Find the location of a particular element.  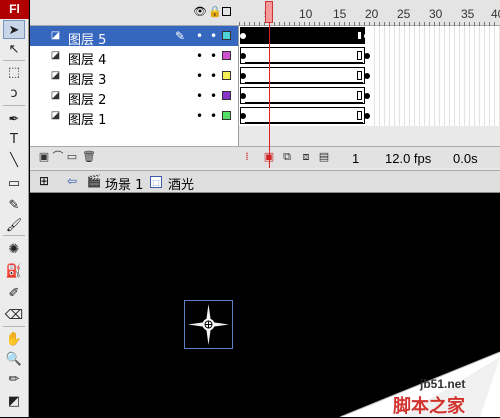

tool-separator is located at coordinates (14, 235).